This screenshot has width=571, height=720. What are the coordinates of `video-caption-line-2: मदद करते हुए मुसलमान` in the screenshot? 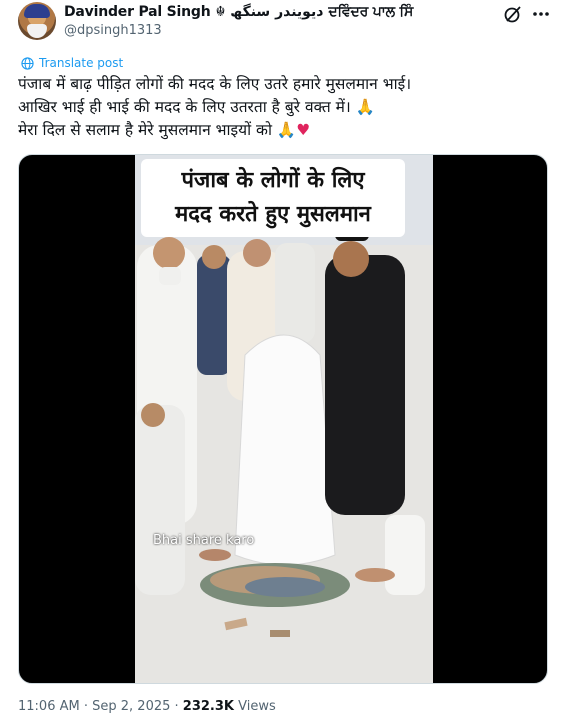 It's located at (273, 214).